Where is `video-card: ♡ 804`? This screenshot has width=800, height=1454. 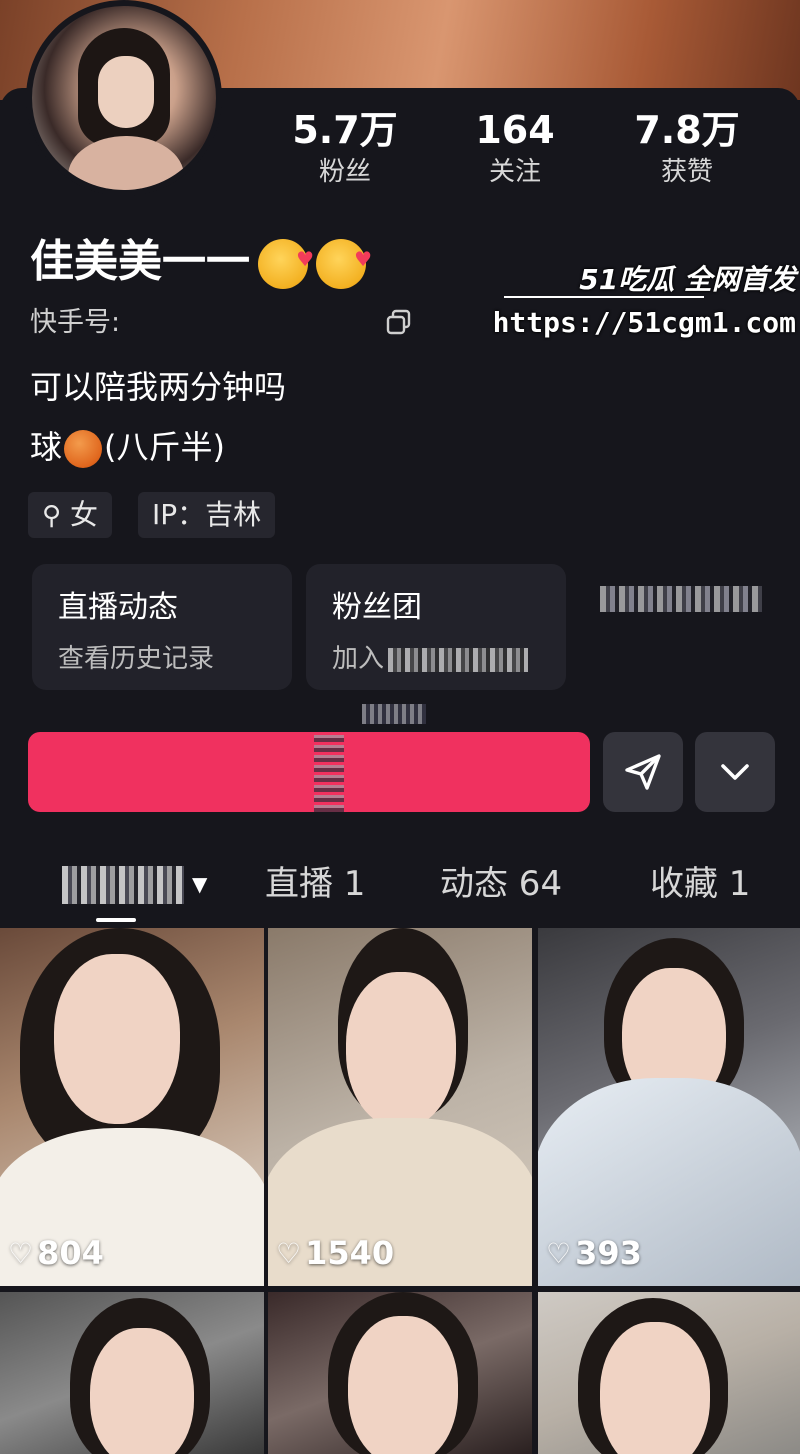
video-card: ♡ 804 is located at coordinates (132, 1107).